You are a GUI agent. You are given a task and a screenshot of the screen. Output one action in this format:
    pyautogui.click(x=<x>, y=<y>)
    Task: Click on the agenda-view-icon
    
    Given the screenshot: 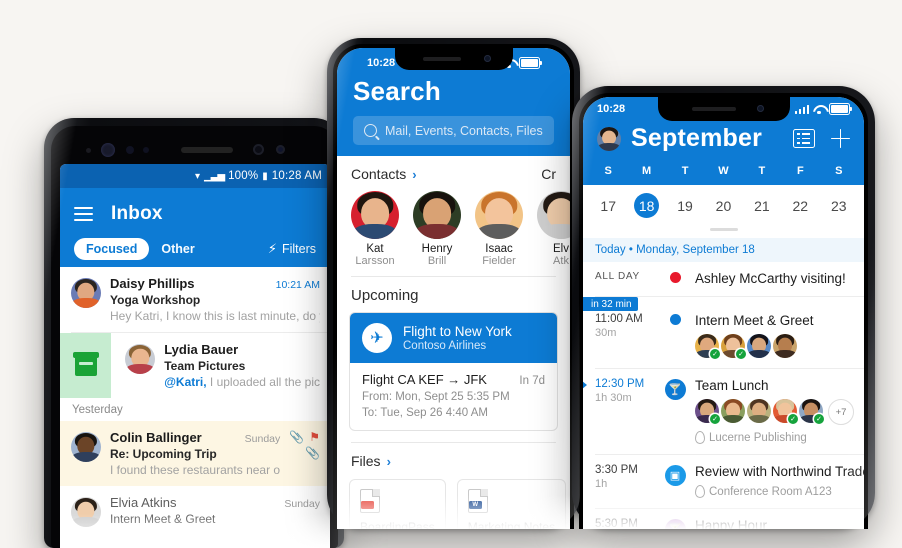 What is the action you would take?
    pyautogui.click(x=804, y=138)
    